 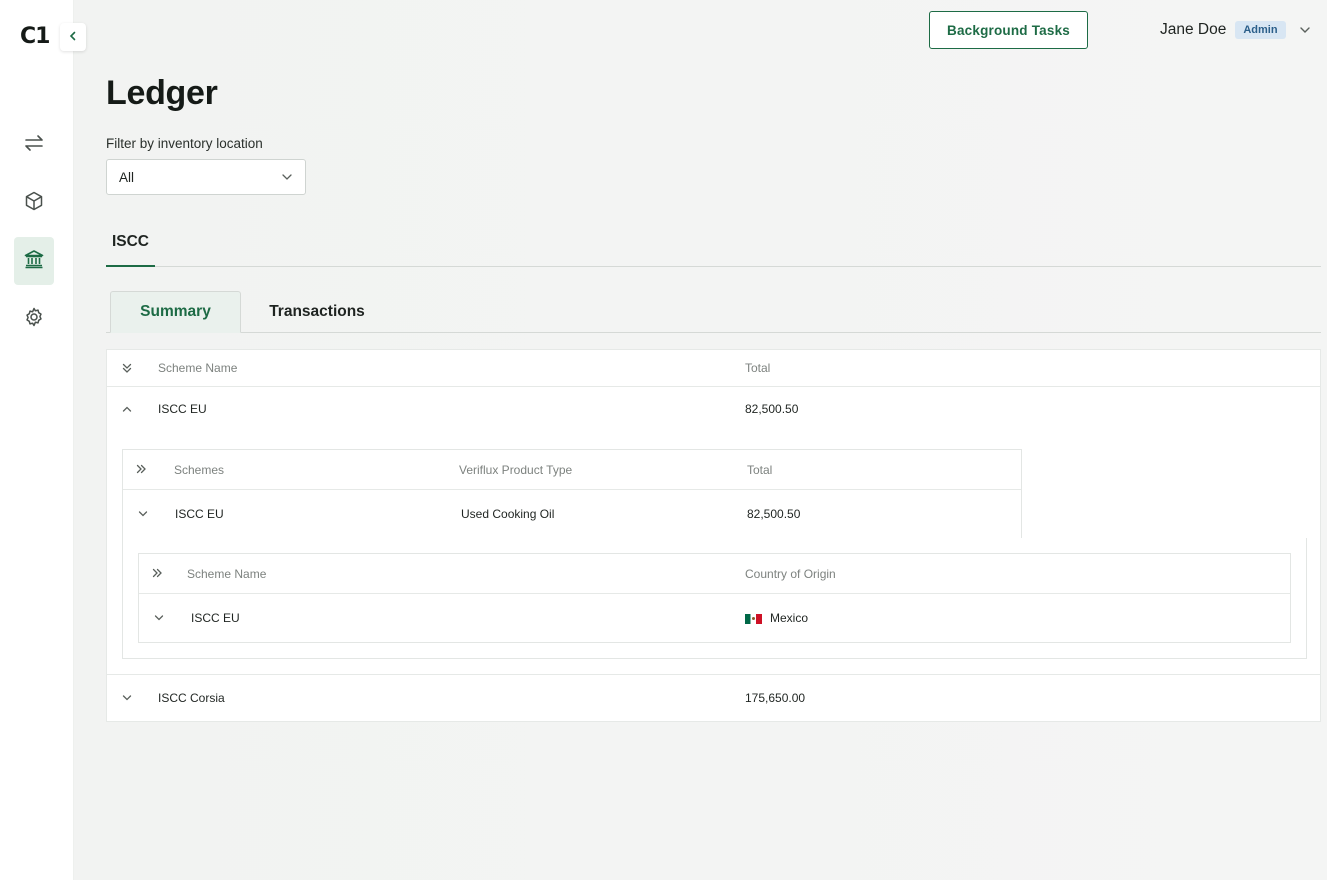 What do you see at coordinates (713, 368) in the screenshot?
I see `table-header: Scheme Name Total` at bounding box center [713, 368].